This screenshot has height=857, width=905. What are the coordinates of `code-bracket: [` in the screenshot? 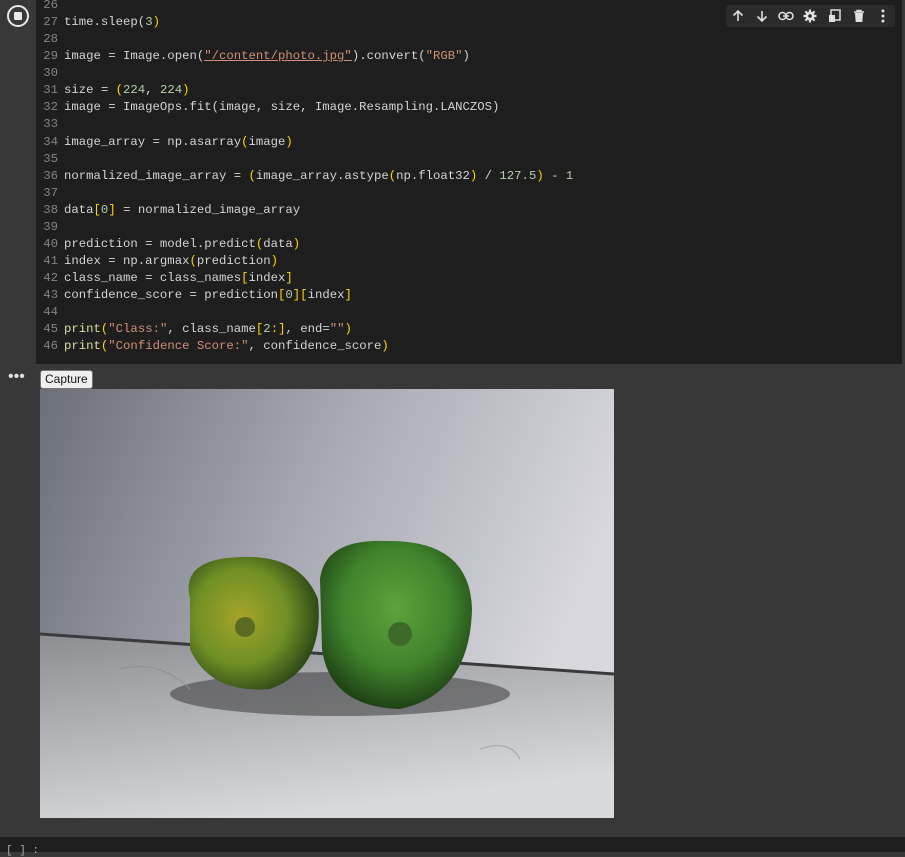 It's located at (245, 278).